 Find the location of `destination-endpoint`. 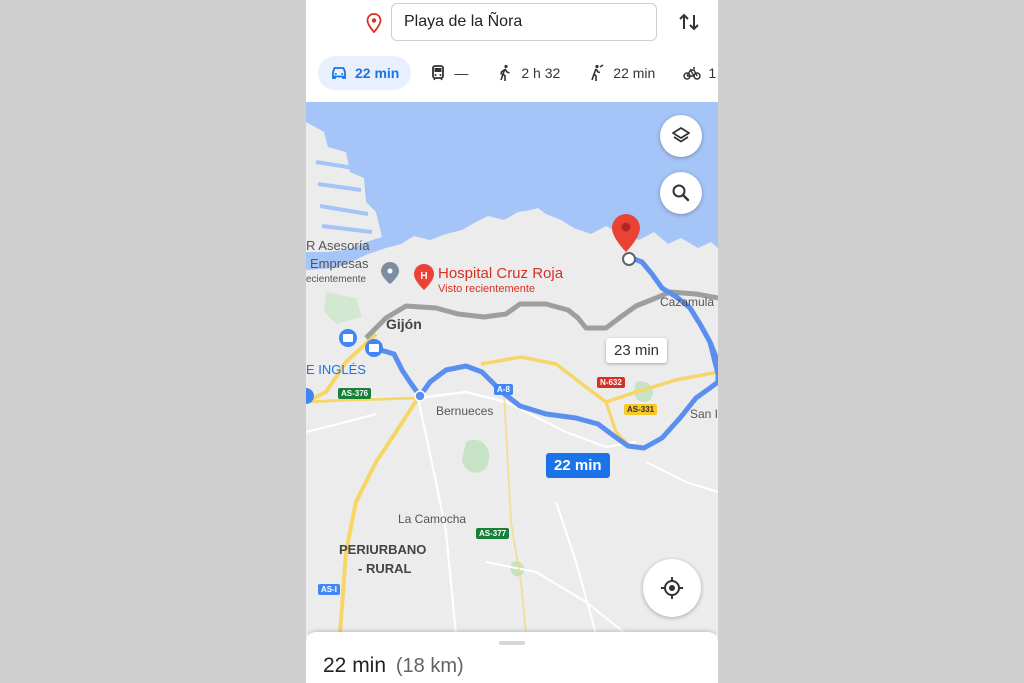

destination-endpoint is located at coordinates (629, 259).